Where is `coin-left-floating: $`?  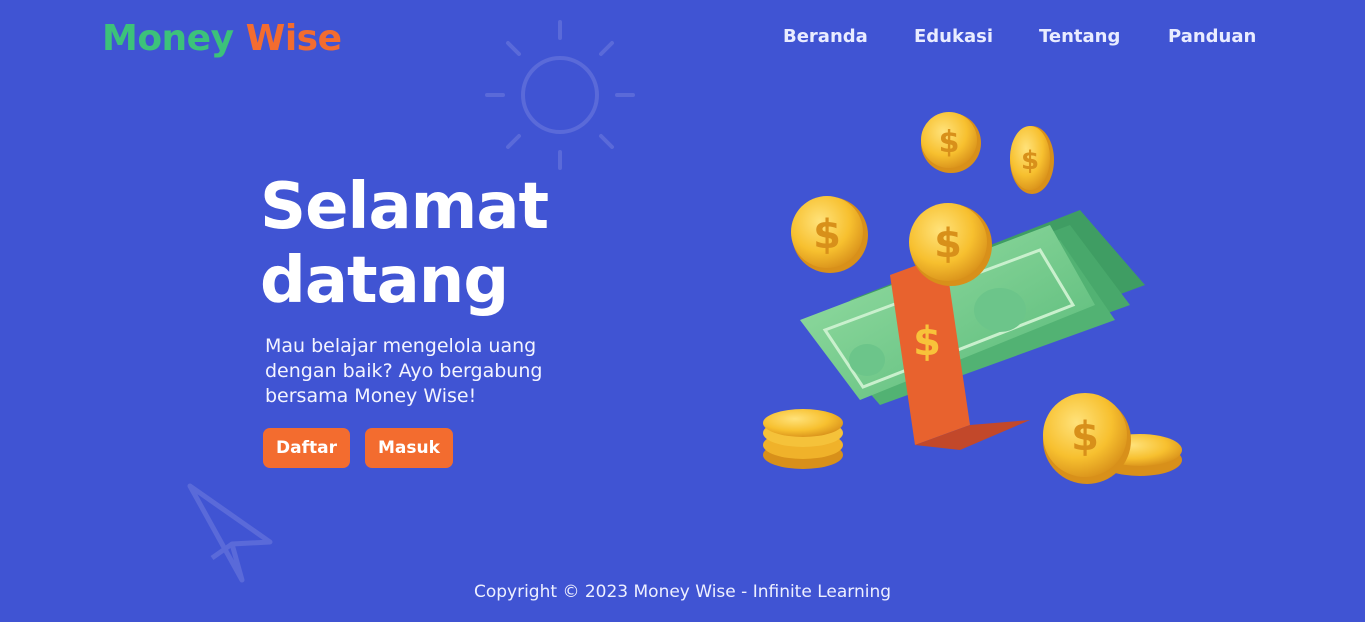
coin-left-floating: $ is located at coordinates (829, 234).